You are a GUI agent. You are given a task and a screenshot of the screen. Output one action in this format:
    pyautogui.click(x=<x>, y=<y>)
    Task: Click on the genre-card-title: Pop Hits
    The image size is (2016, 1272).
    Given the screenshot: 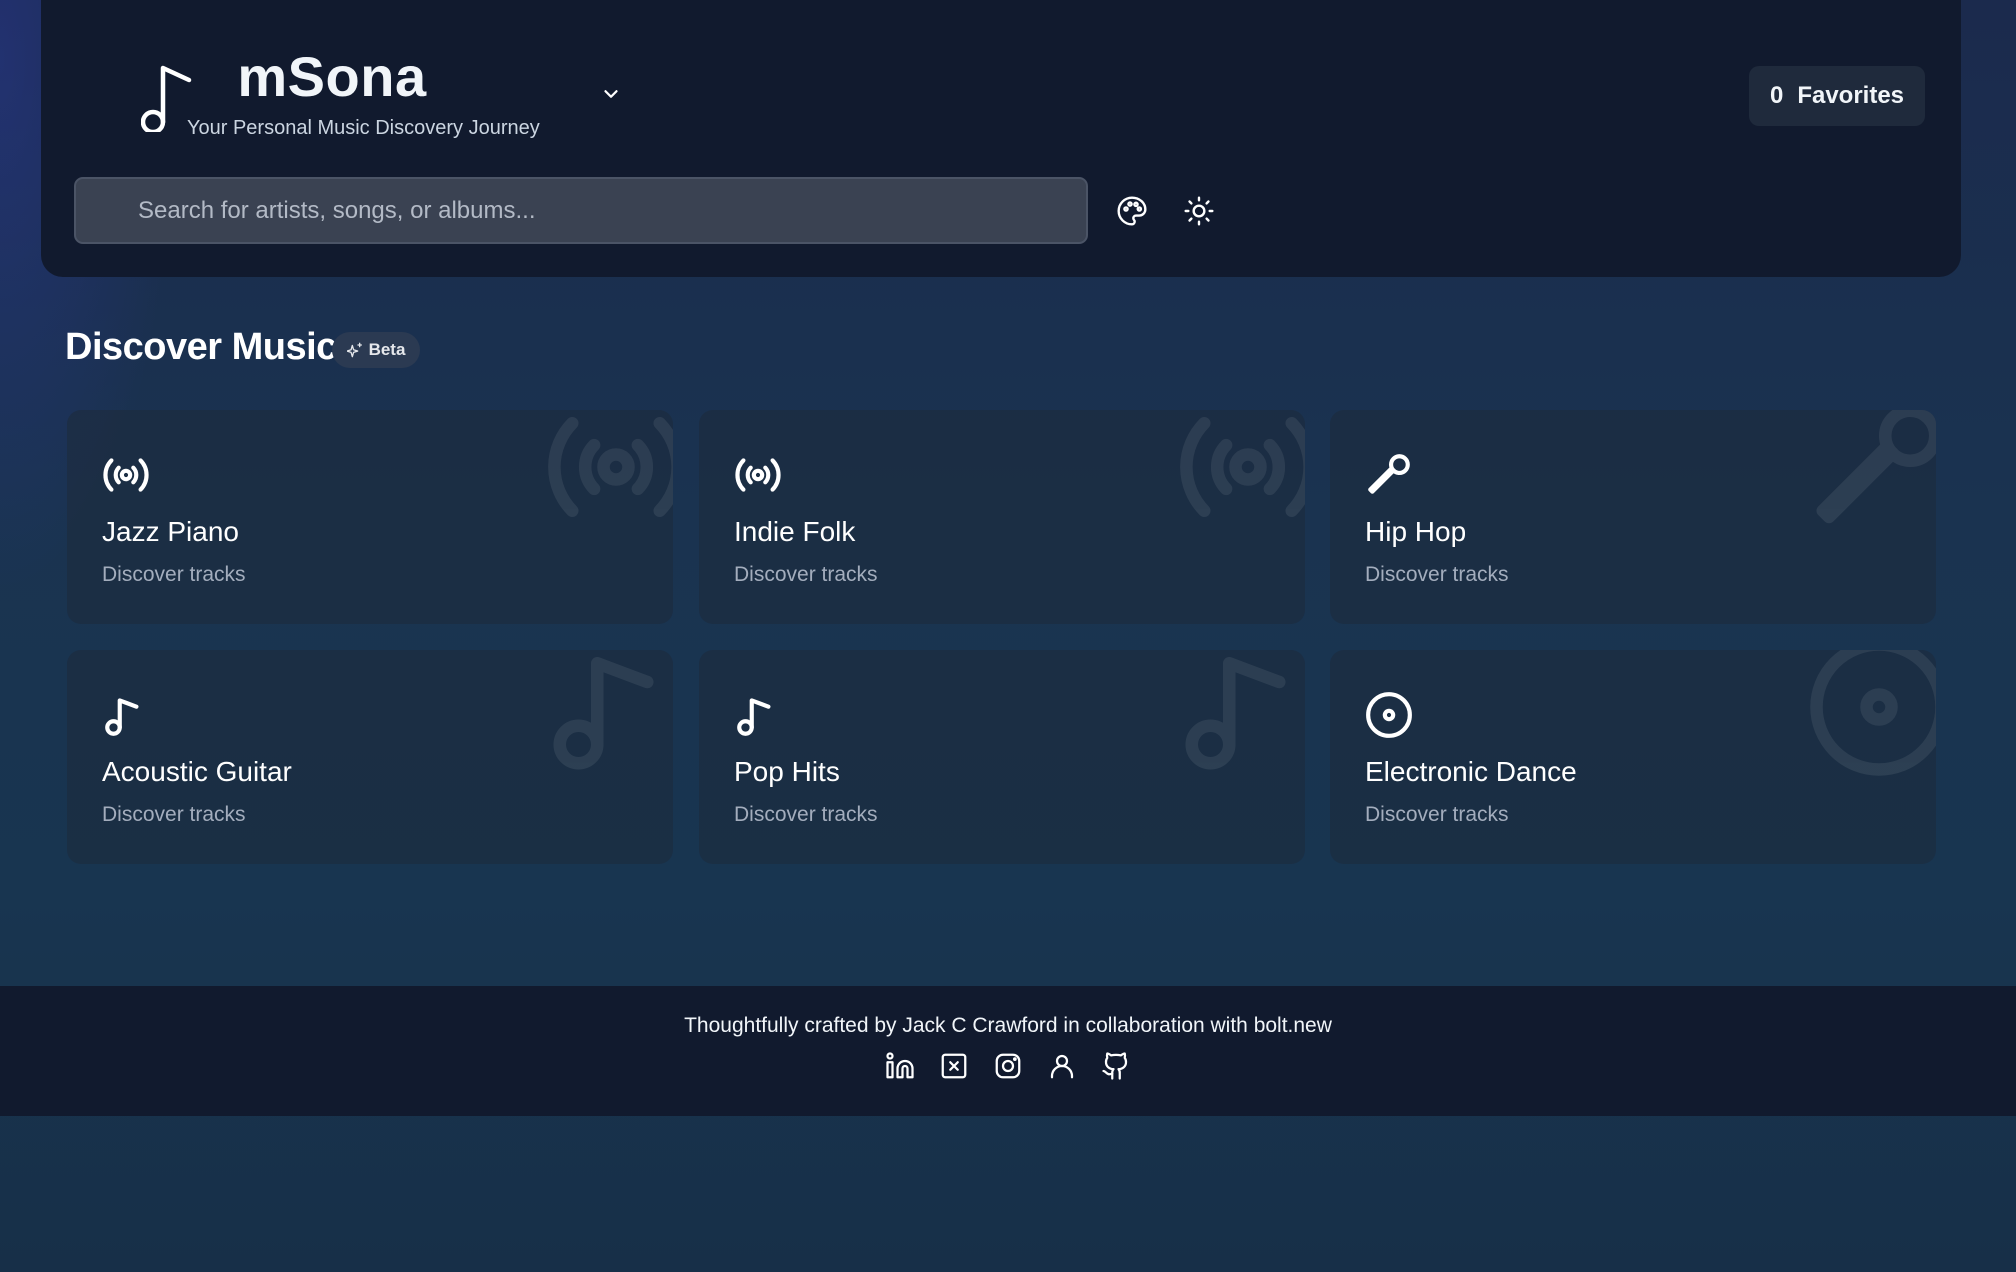 What is the action you would take?
    pyautogui.click(x=787, y=771)
    